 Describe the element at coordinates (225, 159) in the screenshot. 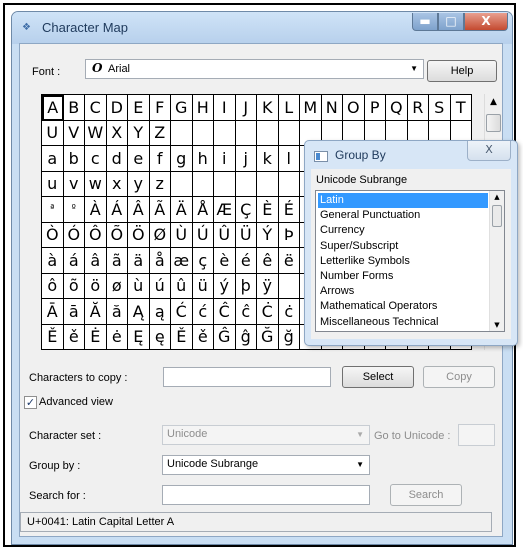

I see `character-cell: i` at that location.